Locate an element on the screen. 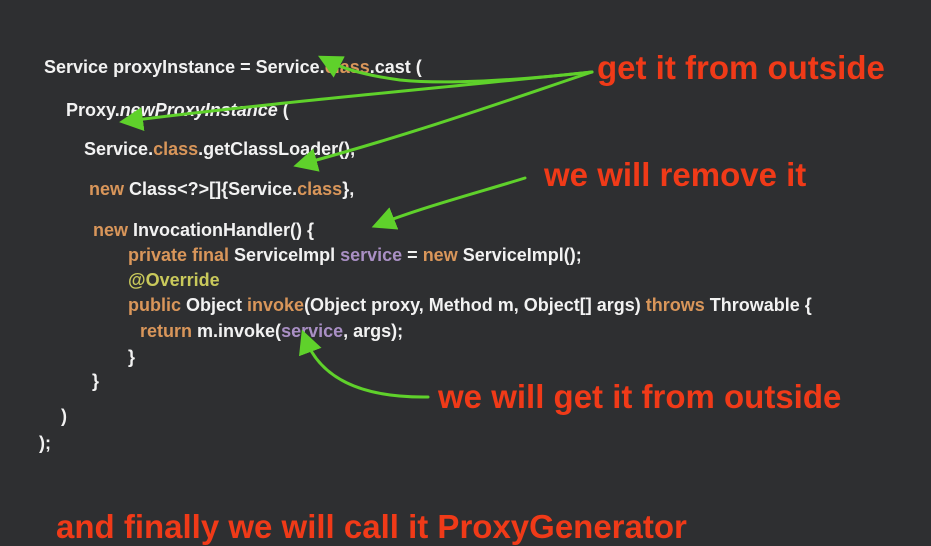 The height and width of the screenshot is (546, 931). code-keyword: throws is located at coordinates (675, 305).